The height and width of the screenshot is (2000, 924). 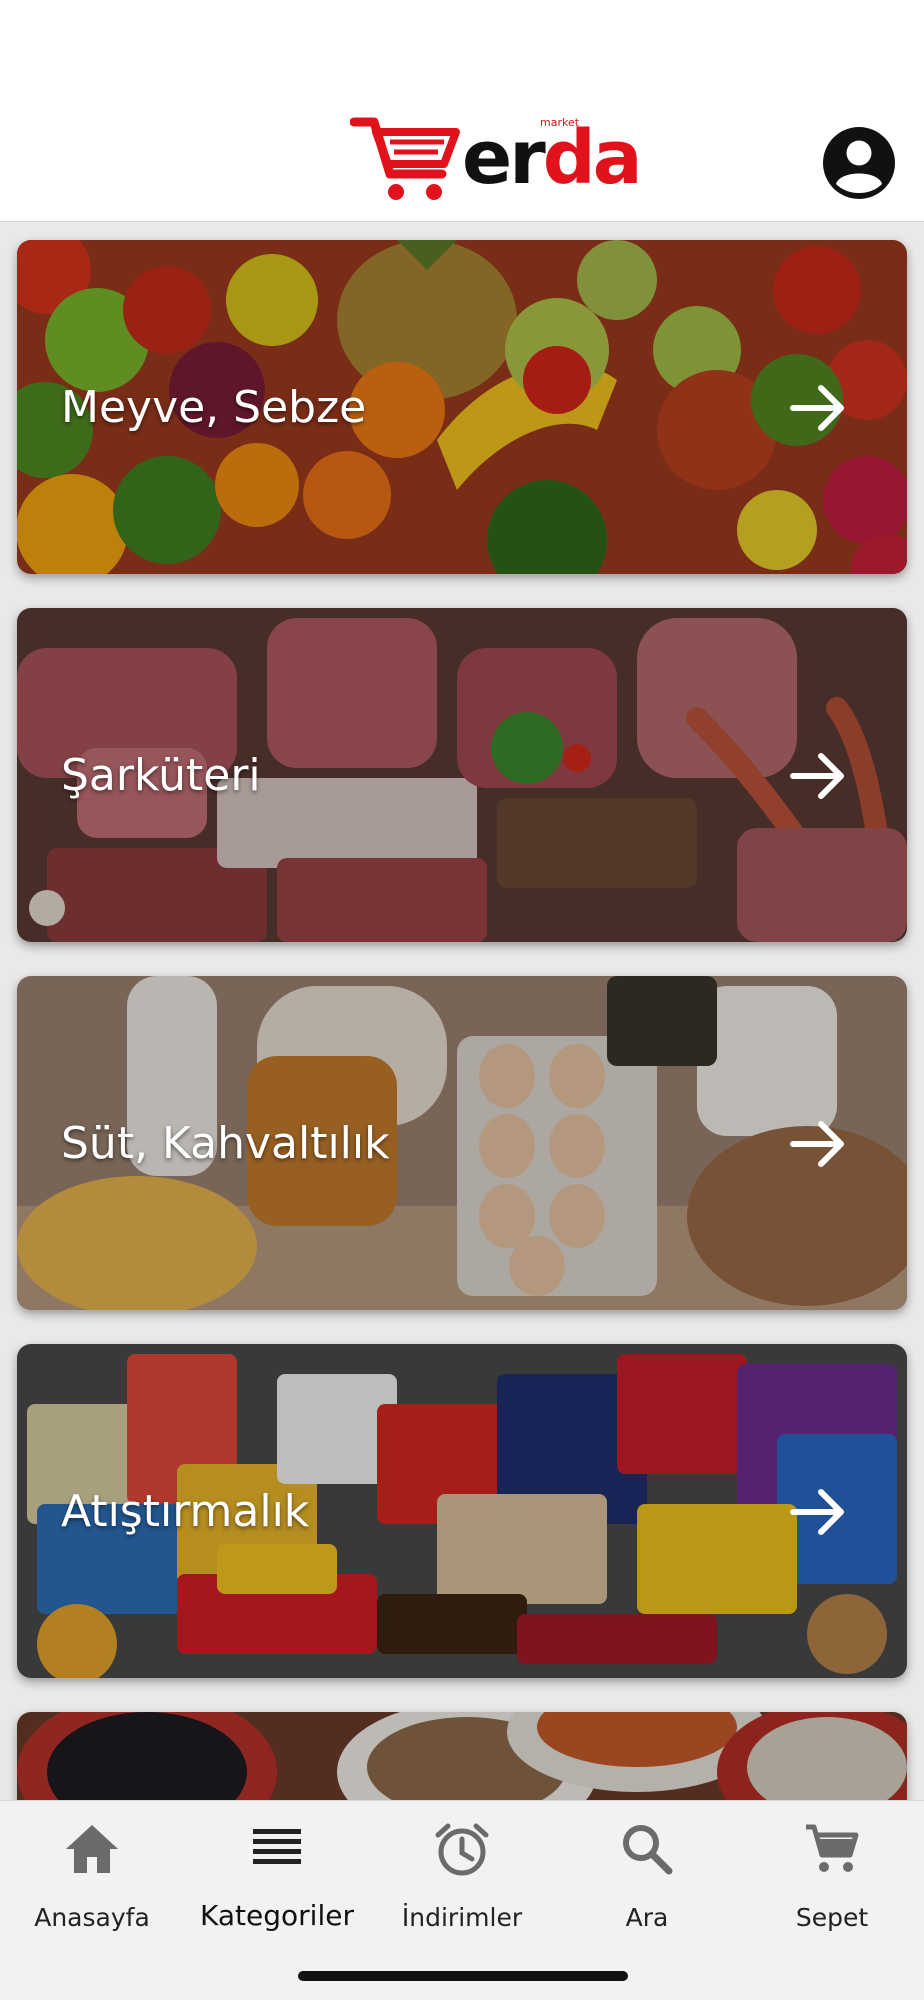 I want to click on logo-wordmark: erda, so click(x=552, y=158).